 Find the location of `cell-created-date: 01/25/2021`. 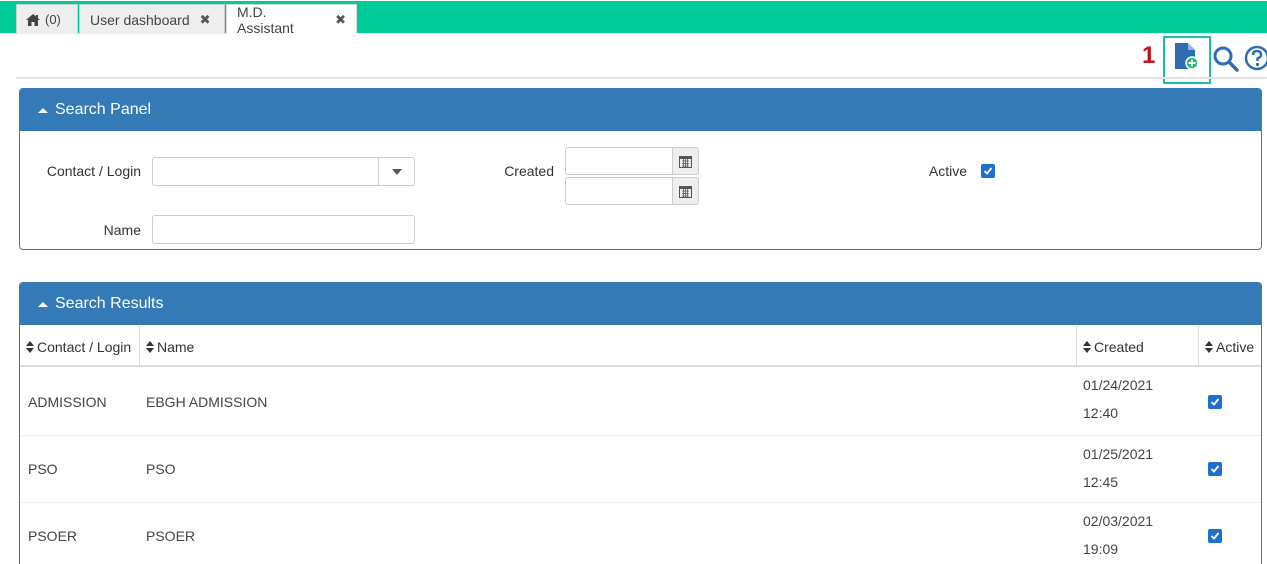

cell-created-date: 01/25/2021 is located at coordinates (1118, 454).